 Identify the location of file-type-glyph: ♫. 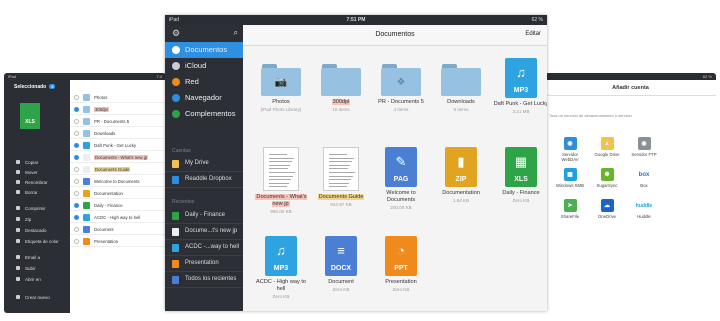
(281, 250).